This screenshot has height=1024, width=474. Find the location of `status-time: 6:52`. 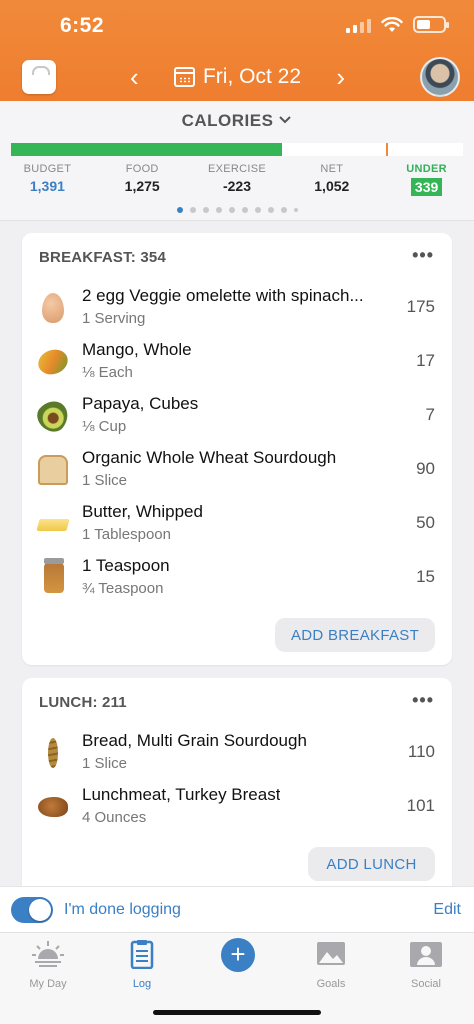

status-time: 6:52 is located at coordinates (82, 25).